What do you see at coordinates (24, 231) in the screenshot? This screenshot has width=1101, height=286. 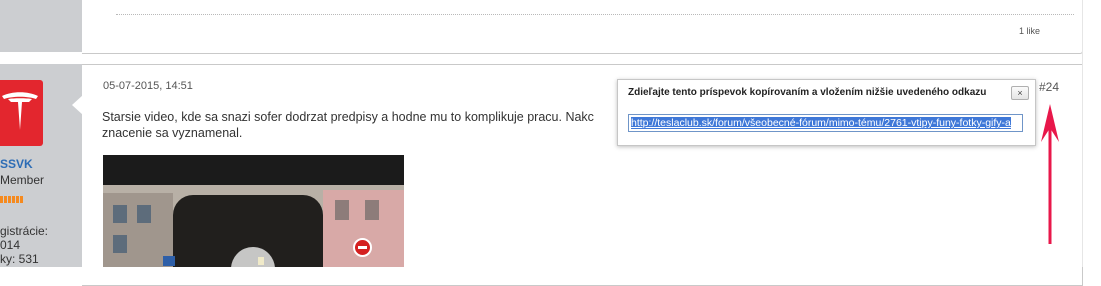 I see `registration-label: gistrácie:` at bounding box center [24, 231].